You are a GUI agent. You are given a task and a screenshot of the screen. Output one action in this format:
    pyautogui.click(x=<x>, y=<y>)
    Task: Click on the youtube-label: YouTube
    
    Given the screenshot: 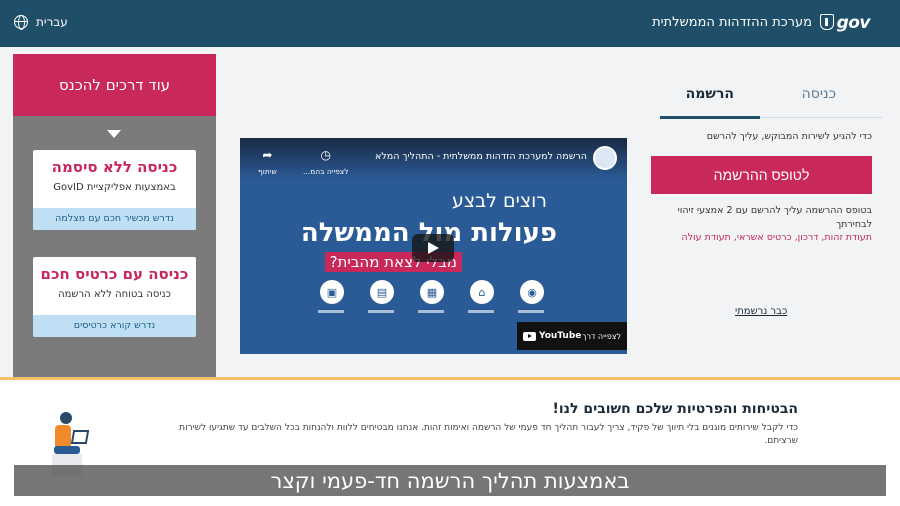 What is the action you would take?
    pyautogui.click(x=560, y=336)
    